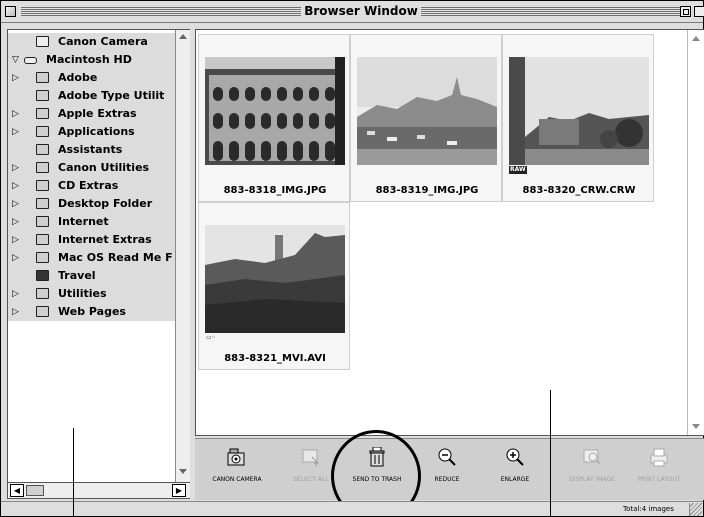 The width and height of the screenshot is (704, 517). I want to click on folder-tree-item: ▷ Internet Extras, so click(92, 240).